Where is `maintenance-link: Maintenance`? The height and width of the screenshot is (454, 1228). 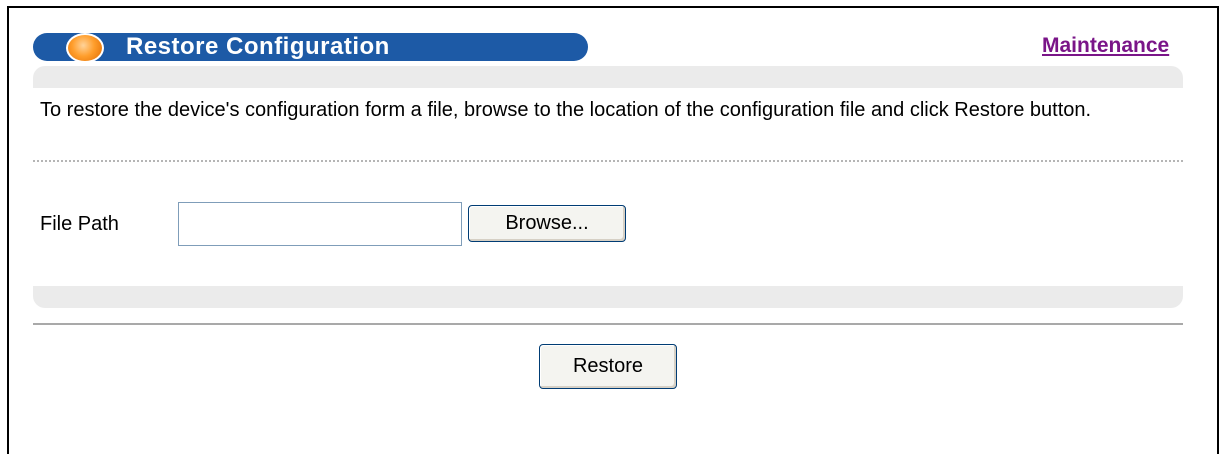 maintenance-link: Maintenance is located at coordinates (1105, 46).